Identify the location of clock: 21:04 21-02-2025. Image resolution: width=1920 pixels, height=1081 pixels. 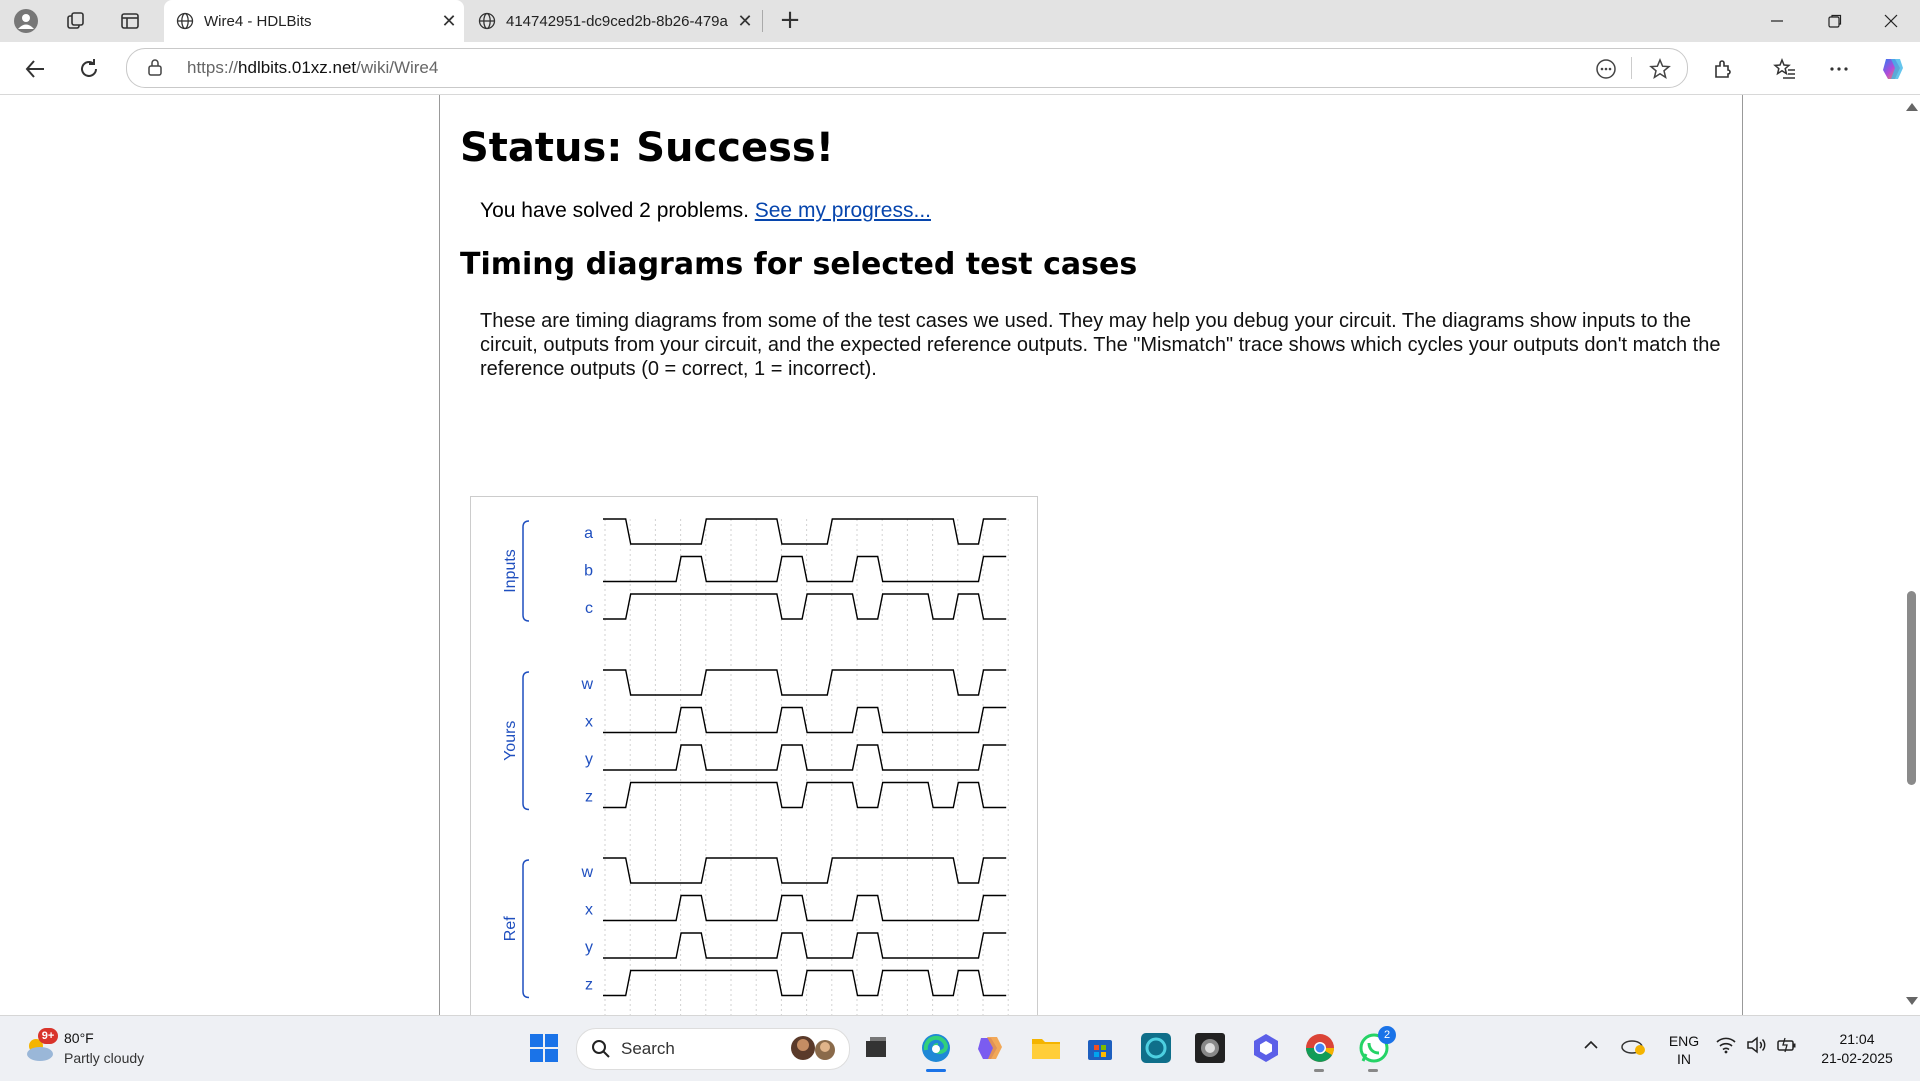
(1857, 1049).